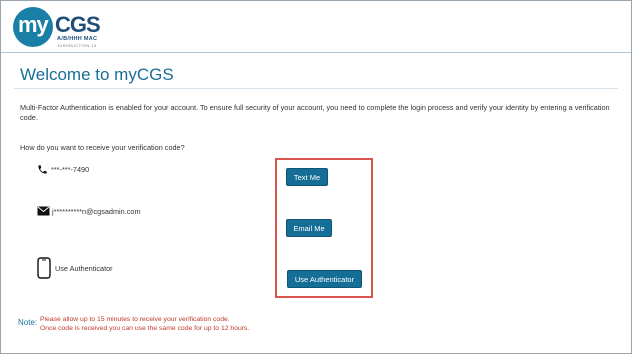 This screenshot has height=354, width=632. What do you see at coordinates (324, 279) in the screenshot?
I see `use-authenticator-button: Use Authenticator` at bounding box center [324, 279].